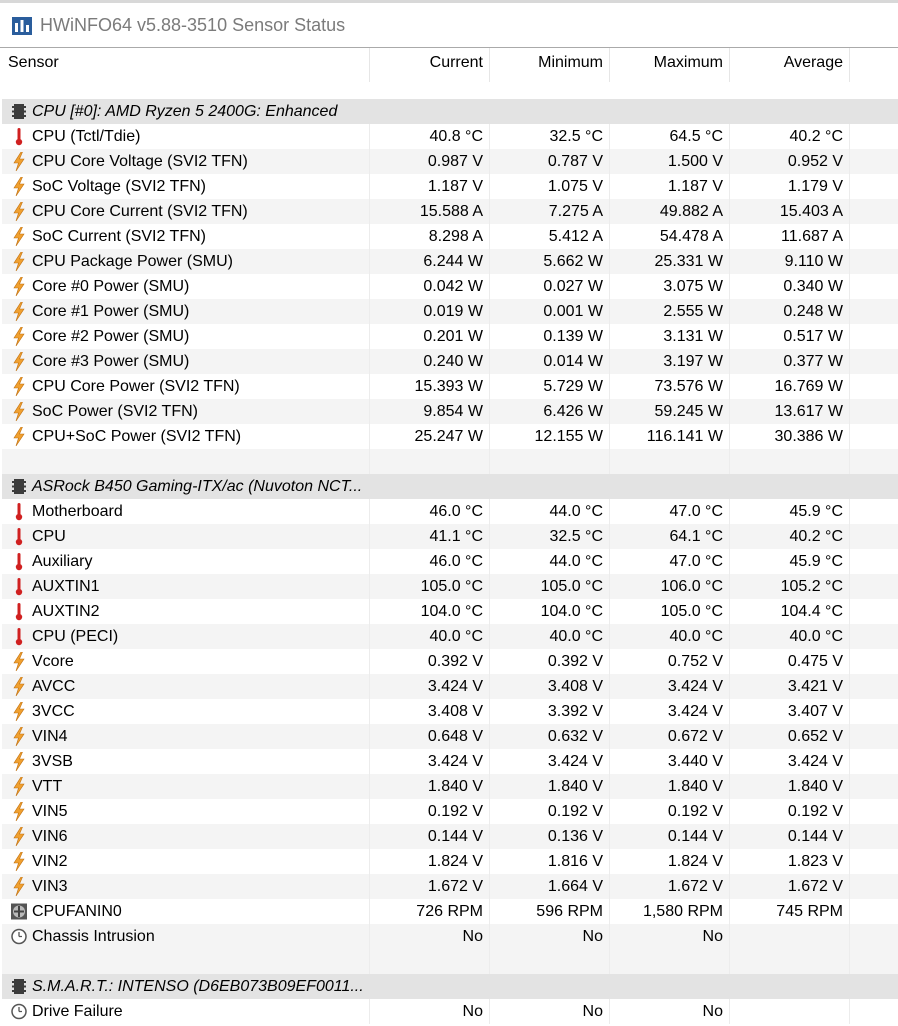 Image resolution: width=898 pixels, height=1026 pixels. What do you see at coordinates (790, 65) in the screenshot?
I see `column-header-average: Average` at bounding box center [790, 65].